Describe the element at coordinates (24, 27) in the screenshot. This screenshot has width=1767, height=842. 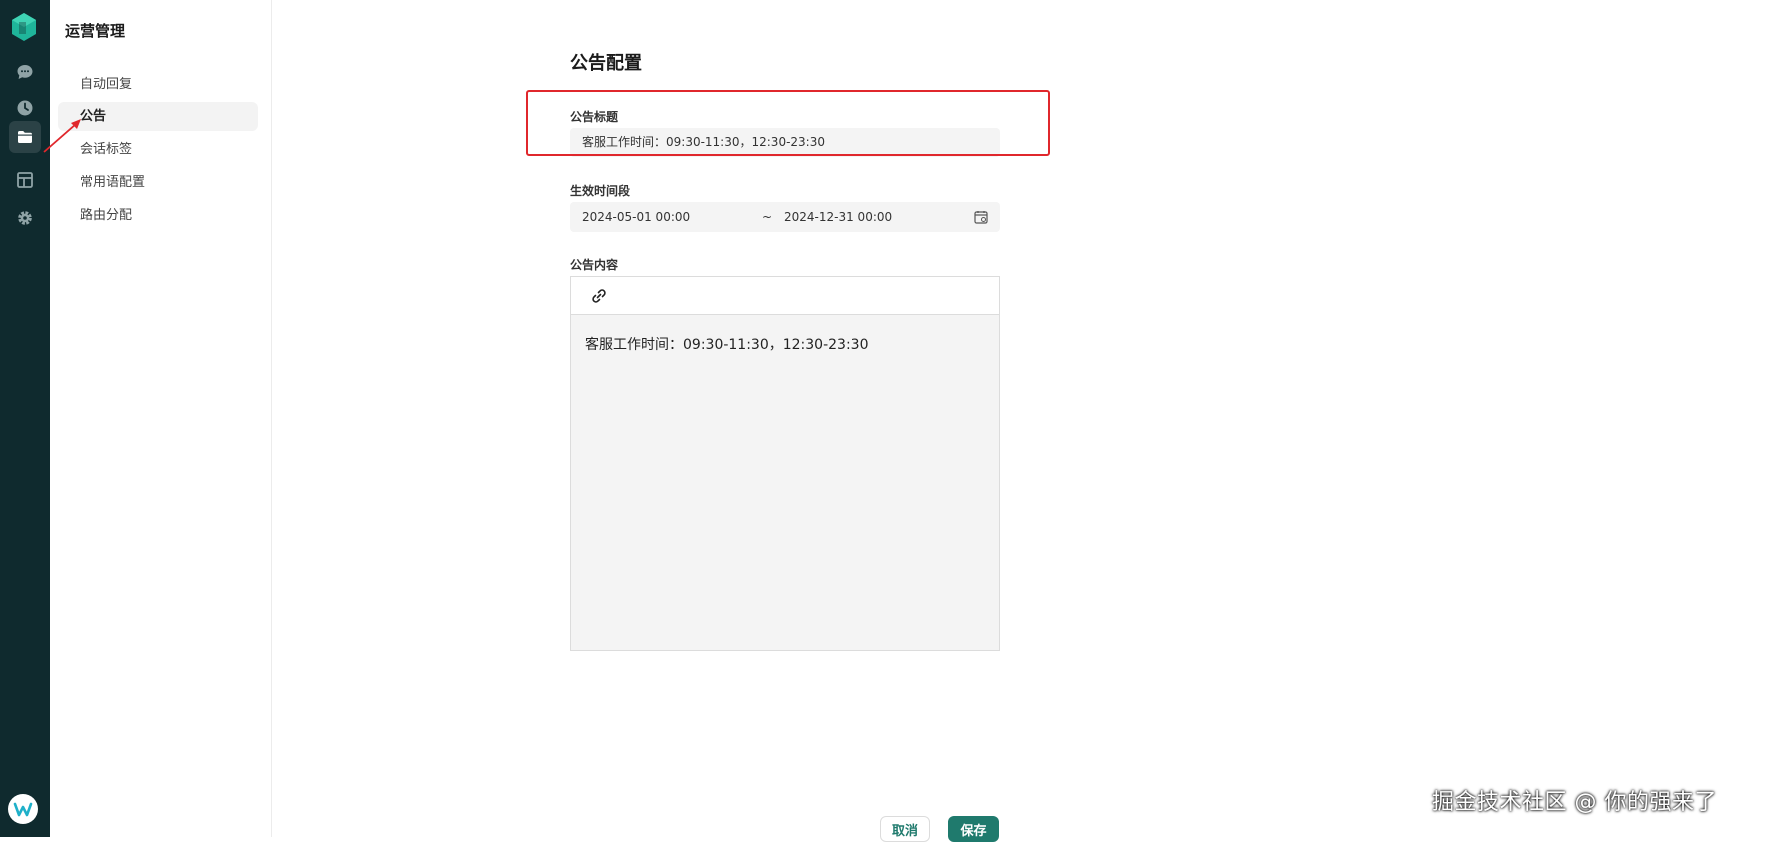
I see `app-logo-icon` at that location.